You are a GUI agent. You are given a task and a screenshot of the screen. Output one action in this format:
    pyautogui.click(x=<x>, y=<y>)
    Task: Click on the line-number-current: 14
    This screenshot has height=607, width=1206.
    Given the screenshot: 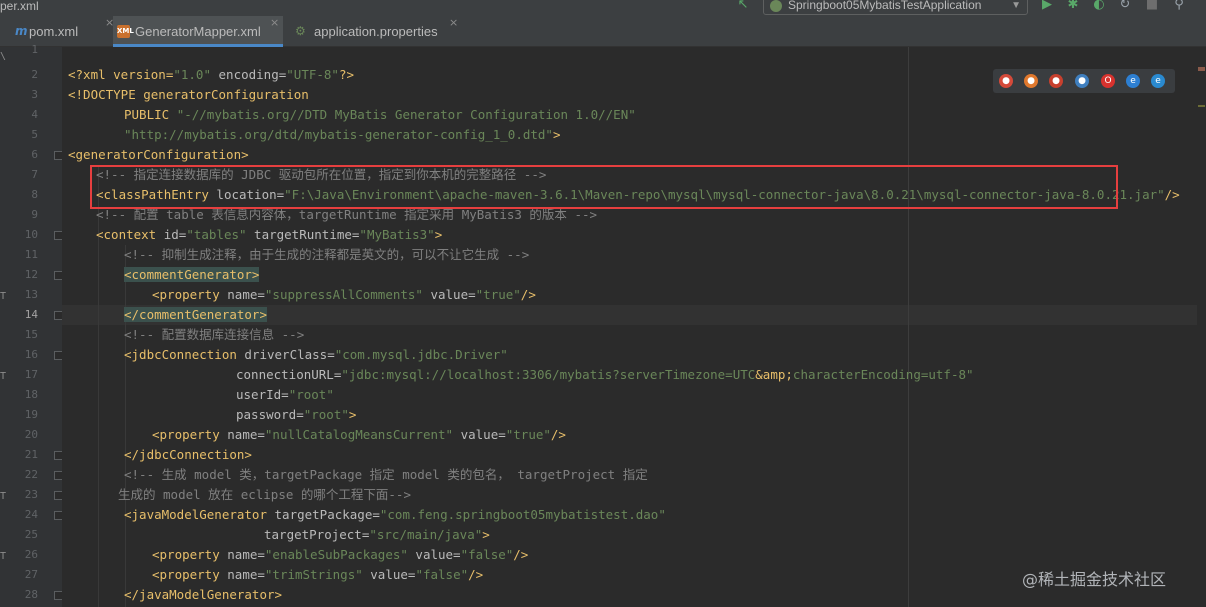 What is the action you would take?
    pyautogui.click(x=31, y=314)
    